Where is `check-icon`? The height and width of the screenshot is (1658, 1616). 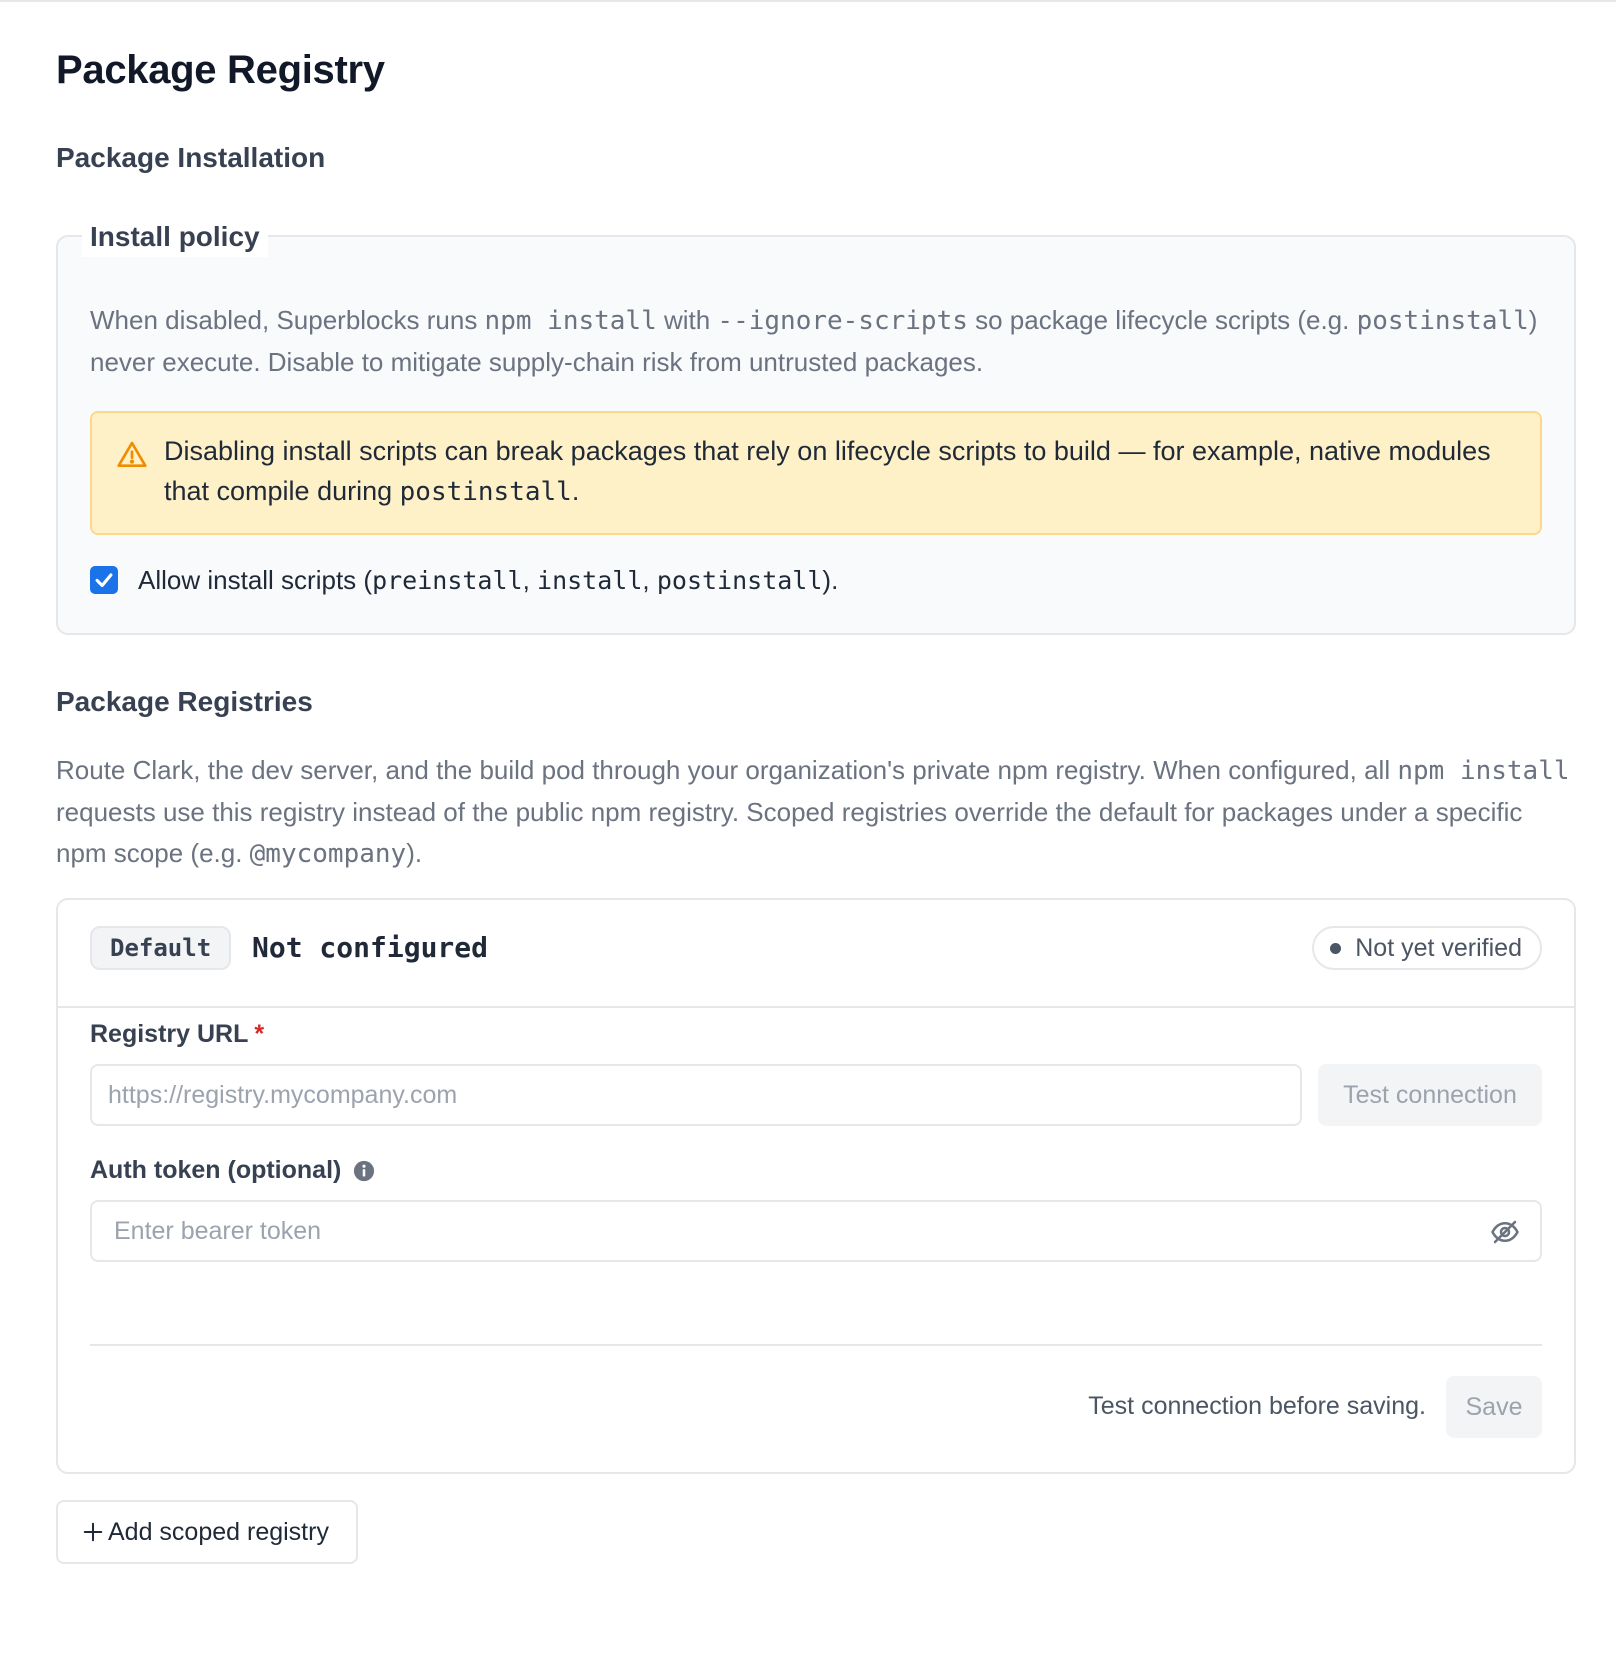 check-icon is located at coordinates (104, 580).